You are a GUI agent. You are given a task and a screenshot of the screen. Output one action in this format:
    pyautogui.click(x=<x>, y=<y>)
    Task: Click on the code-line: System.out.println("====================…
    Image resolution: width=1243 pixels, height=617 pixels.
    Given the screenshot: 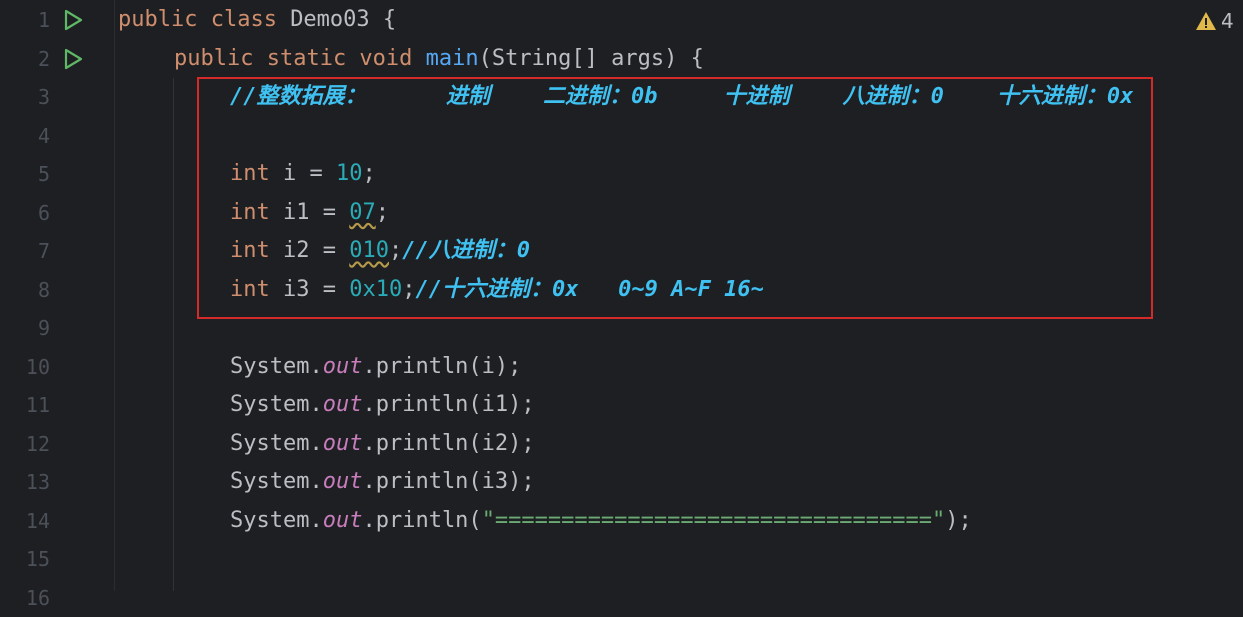 What is the action you would take?
    pyautogui.click(x=601, y=521)
    